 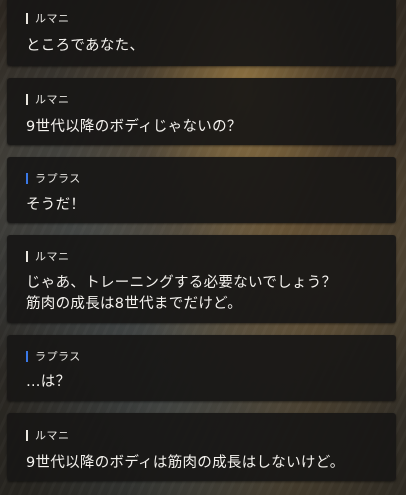 I want to click on dialogue-entry: ルマニ ところであなた、, so click(x=201, y=33).